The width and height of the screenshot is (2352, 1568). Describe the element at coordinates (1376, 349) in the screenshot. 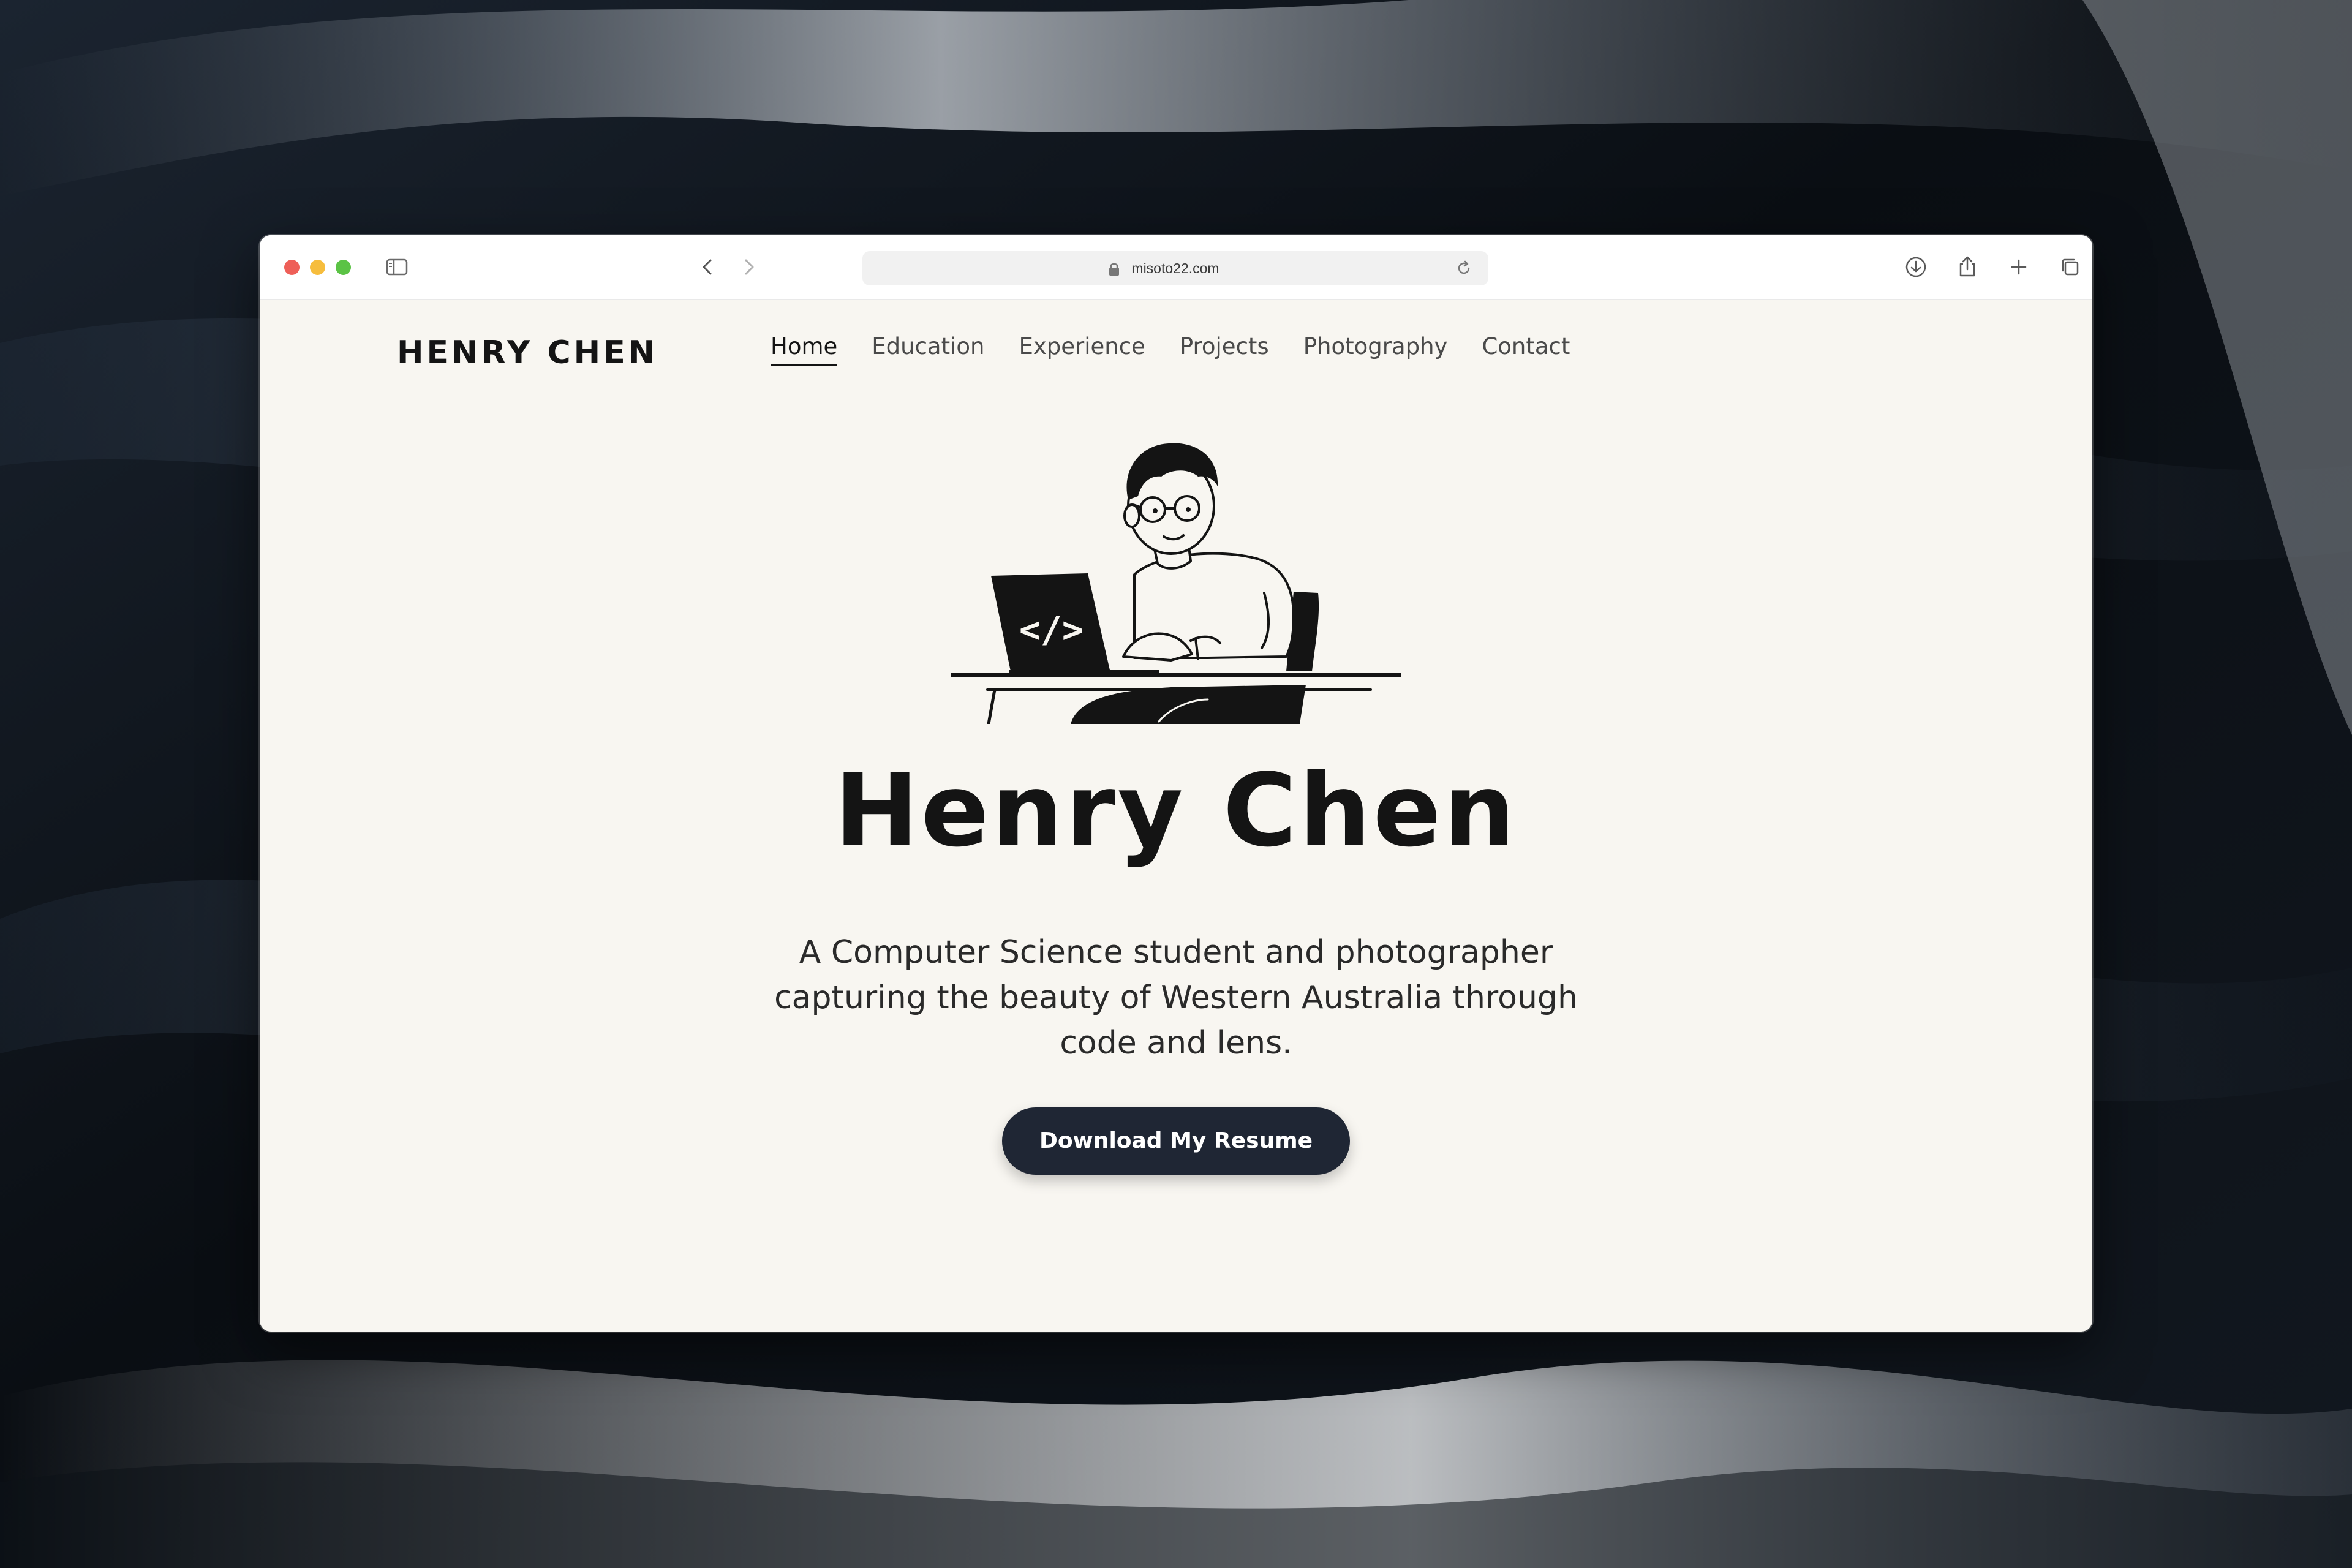

I see `nav-photography: Photography` at that location.